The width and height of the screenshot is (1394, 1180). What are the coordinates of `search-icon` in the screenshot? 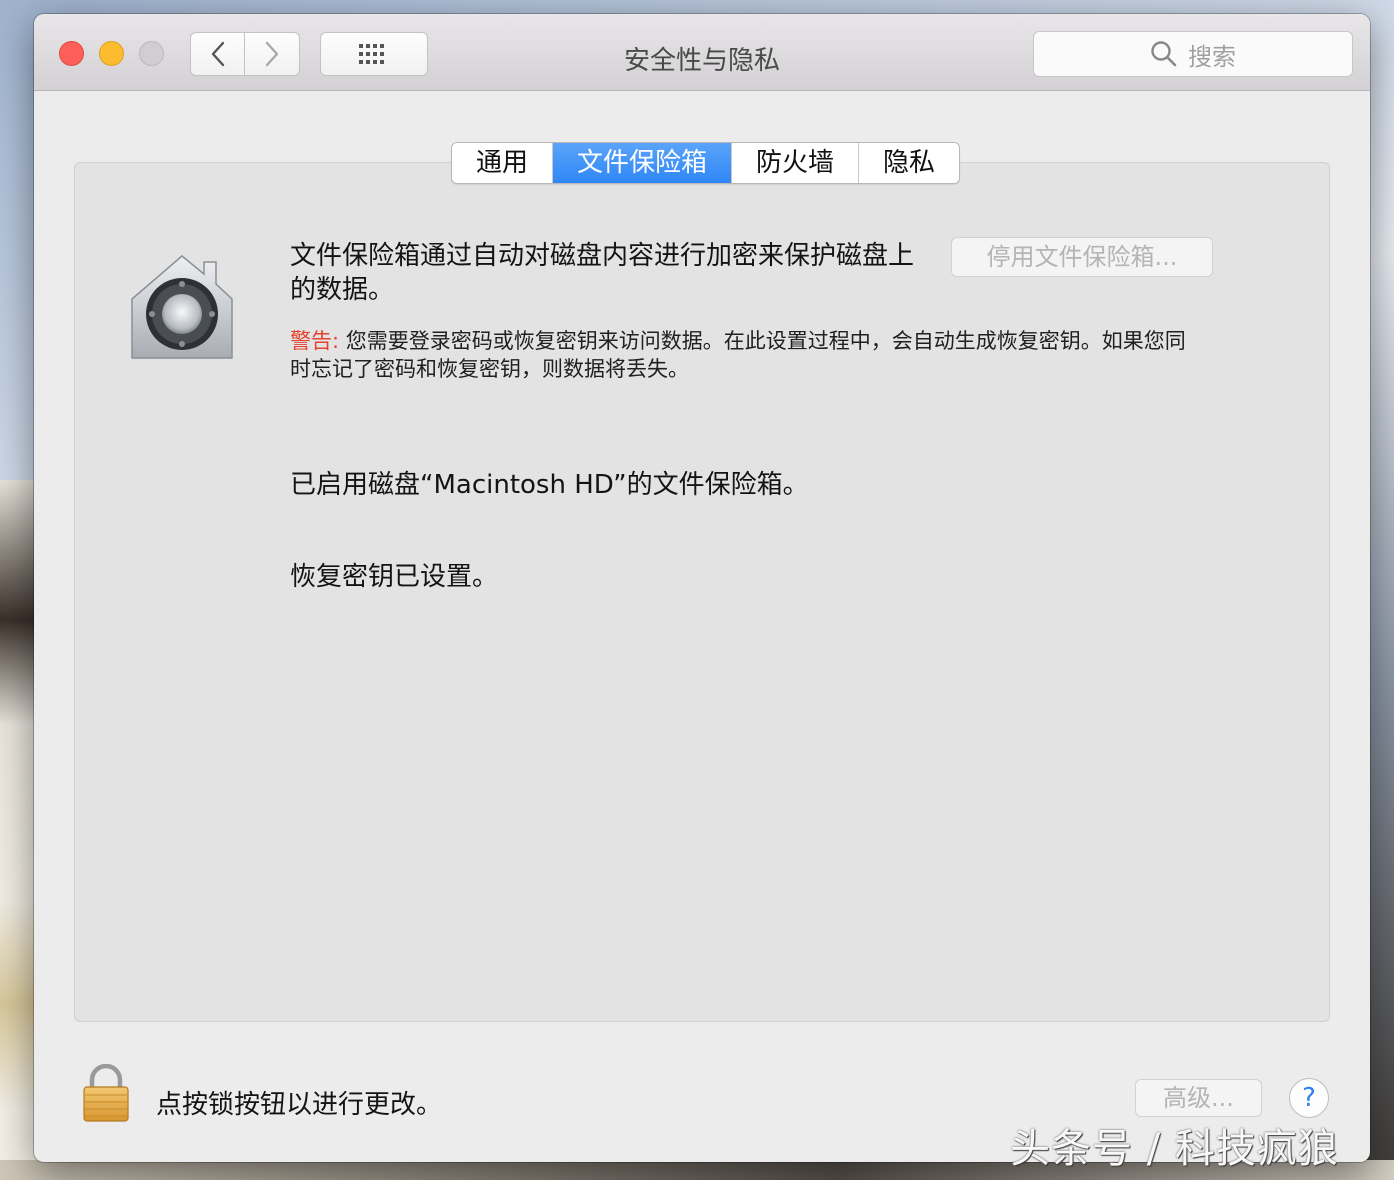 It's located at (1164, 54).